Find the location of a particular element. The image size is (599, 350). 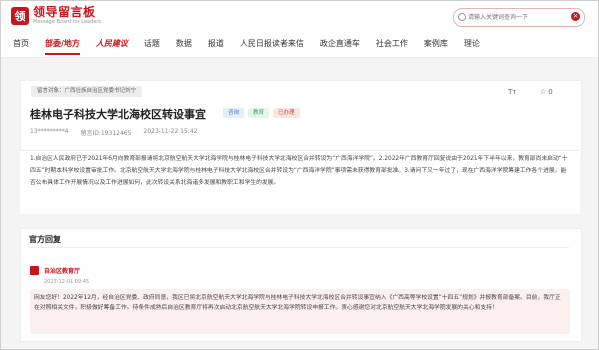

message-tags: 咨询 教育 已办理 is located at coordinates (263, 113).